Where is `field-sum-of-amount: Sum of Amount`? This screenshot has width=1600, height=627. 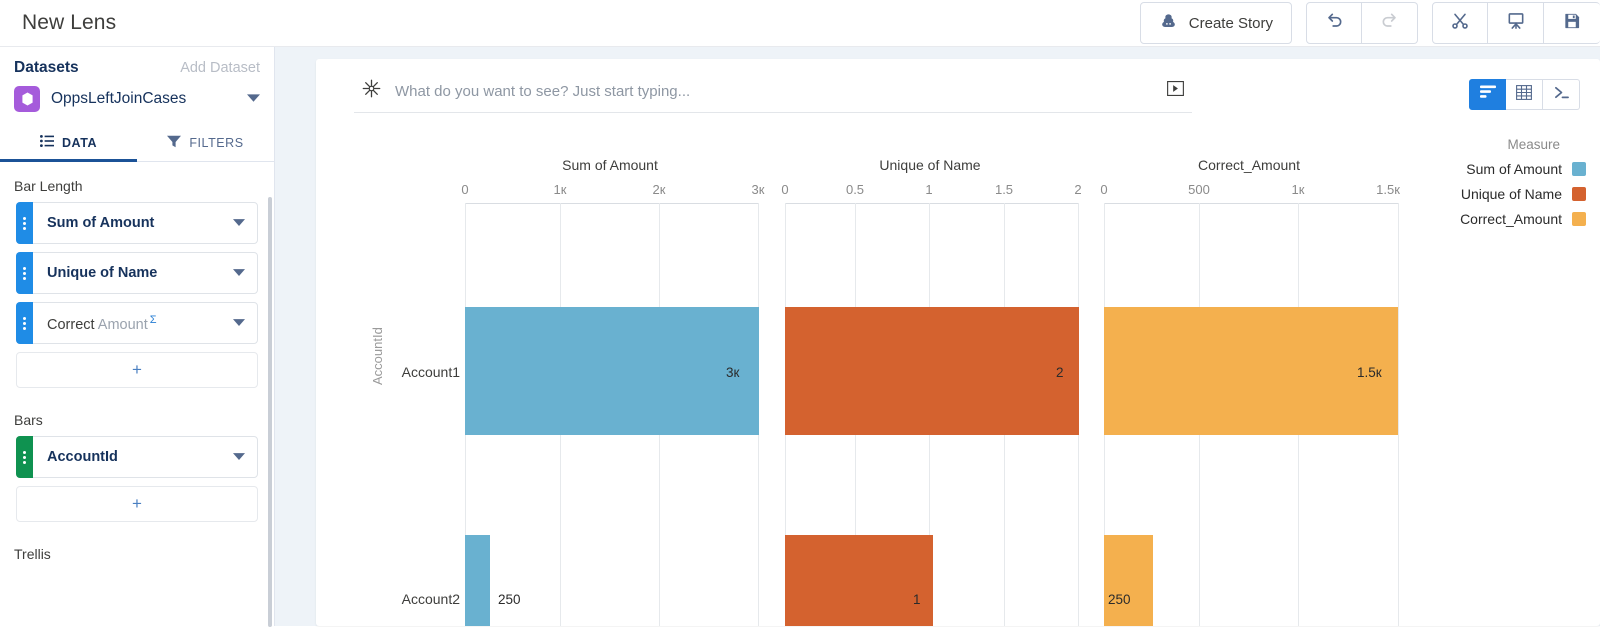 field-sum-of-amount: Sum of Amount is located at coordinates (137, 223).